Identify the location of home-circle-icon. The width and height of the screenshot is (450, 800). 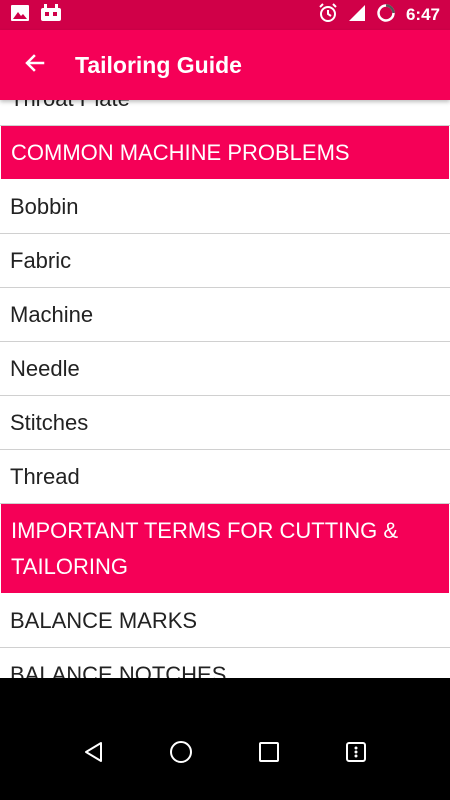
(181, 754).